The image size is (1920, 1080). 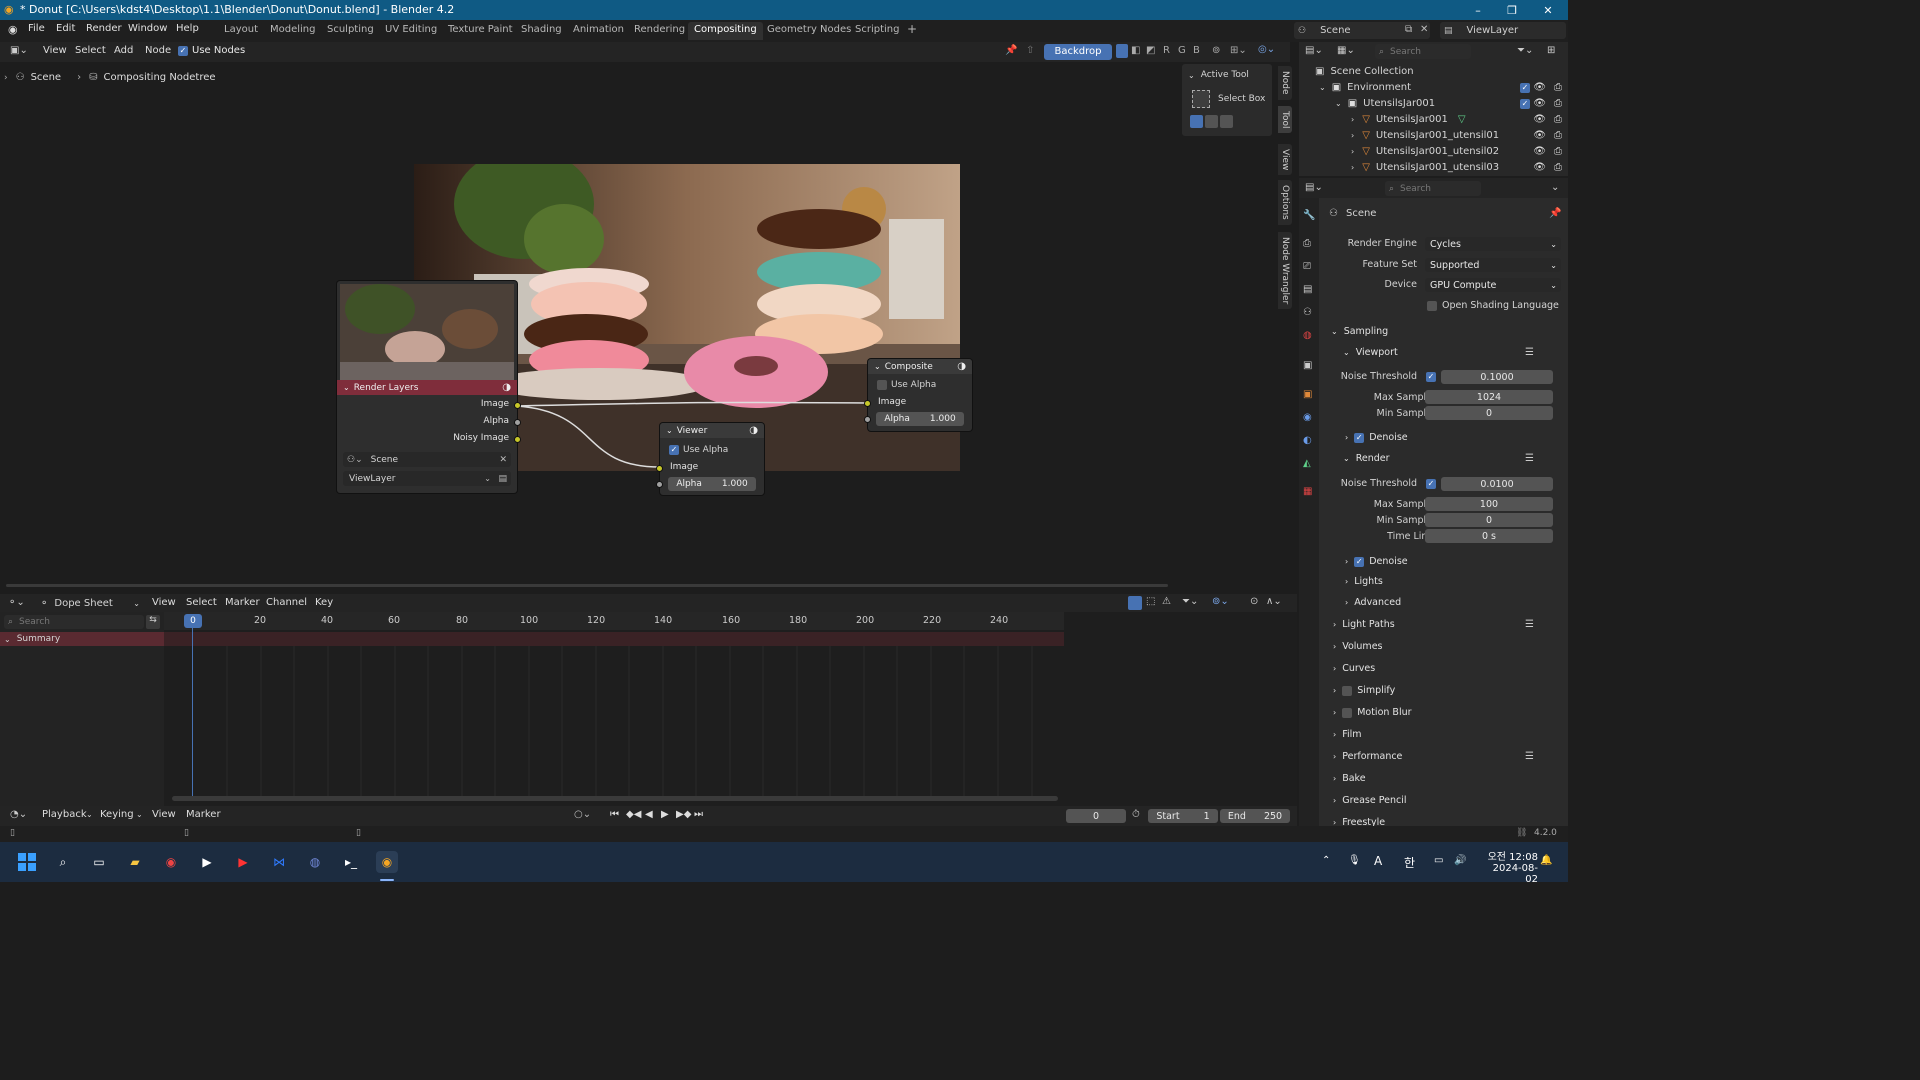 I want to click on composite-use-alpha-checkbox, so click(x=882, y=385).